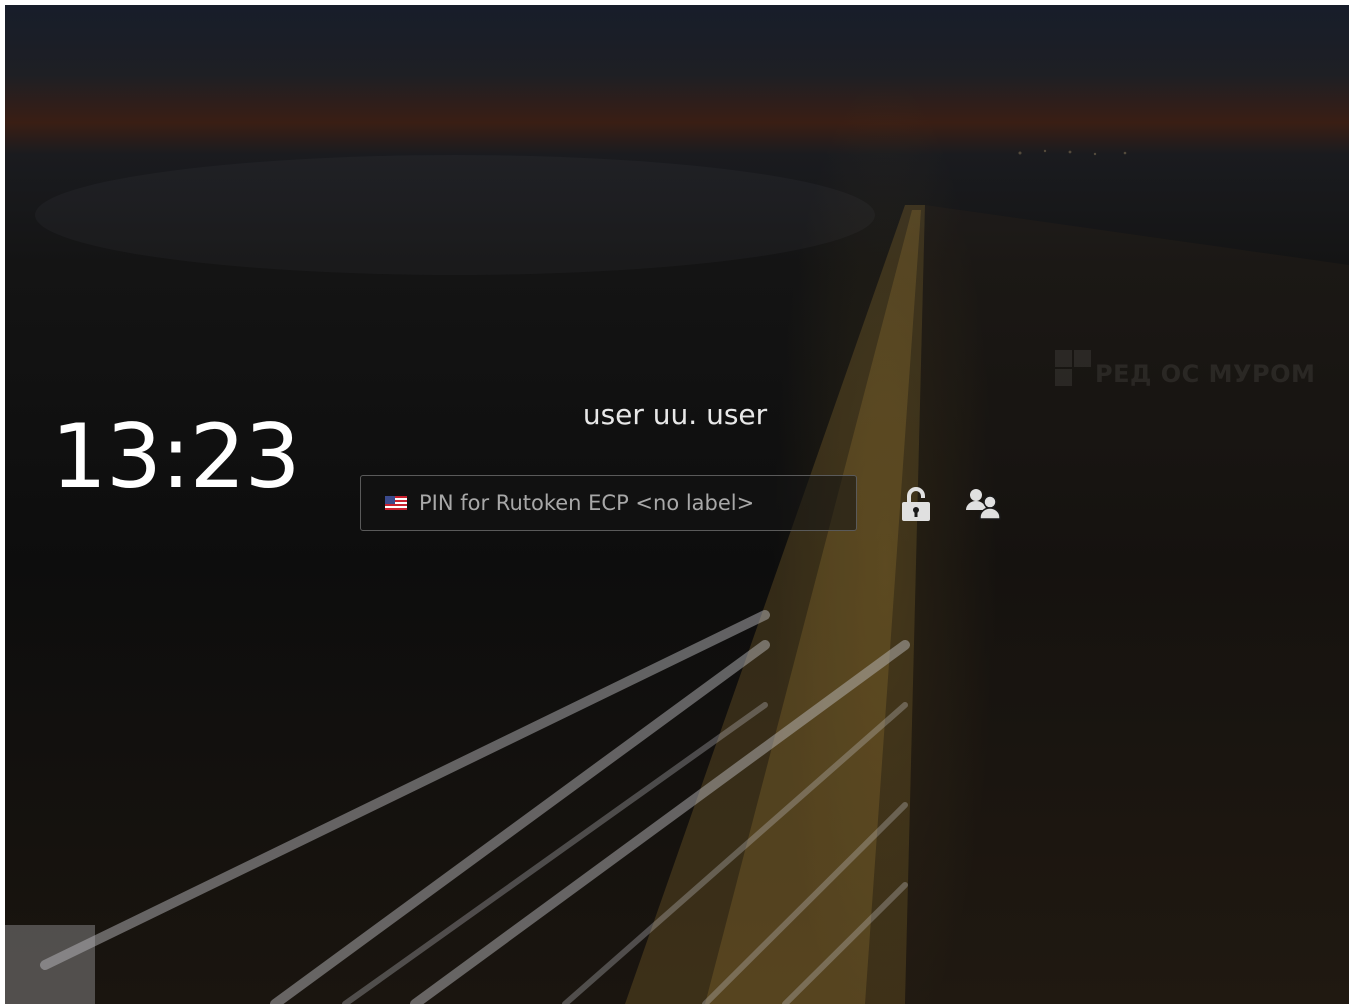  I want to click on clock: 13:23, so click(176, 456).